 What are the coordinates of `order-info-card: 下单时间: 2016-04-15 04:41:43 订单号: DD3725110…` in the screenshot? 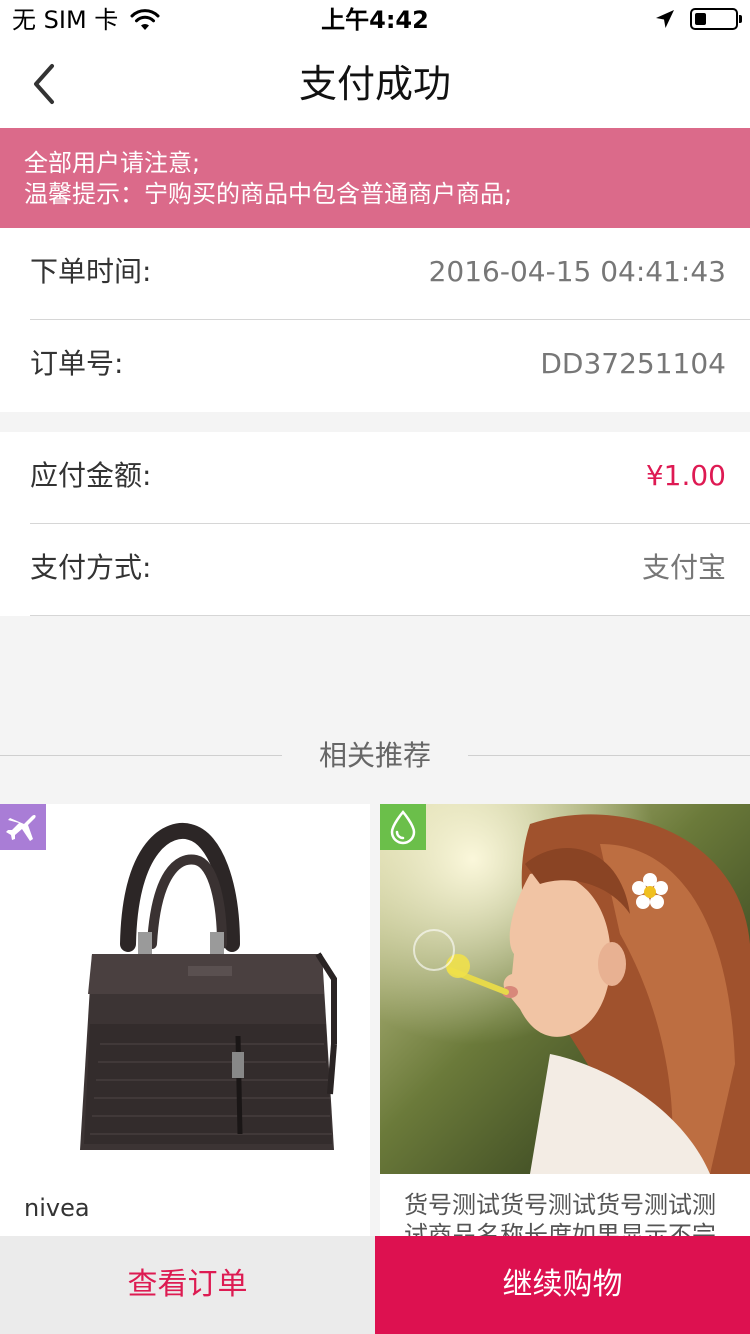 It's located at (375, 320).